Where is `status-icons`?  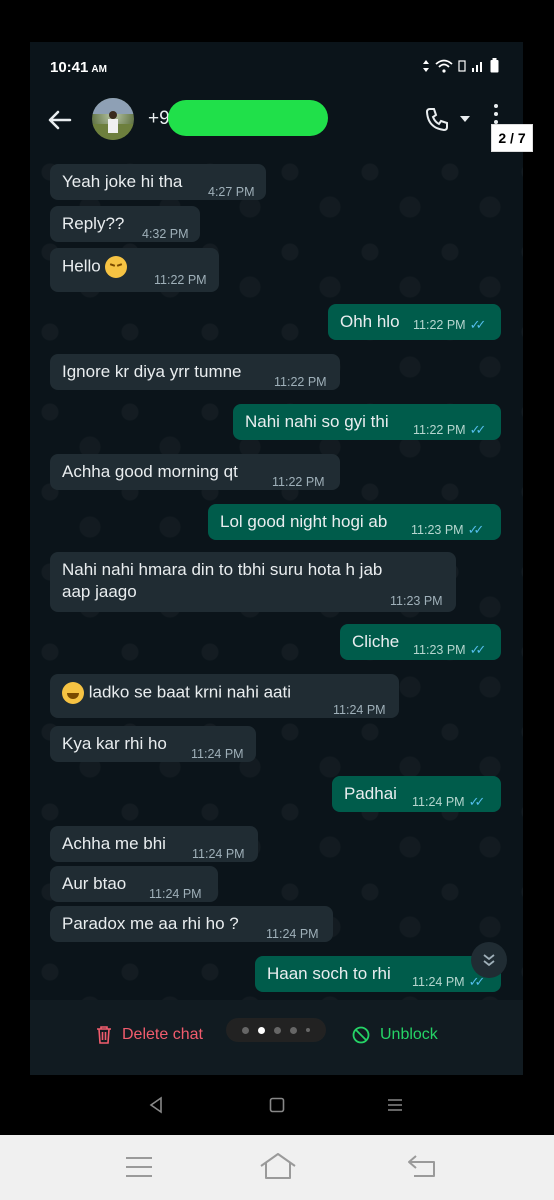 status-icons is located at coordinates (460, 65).